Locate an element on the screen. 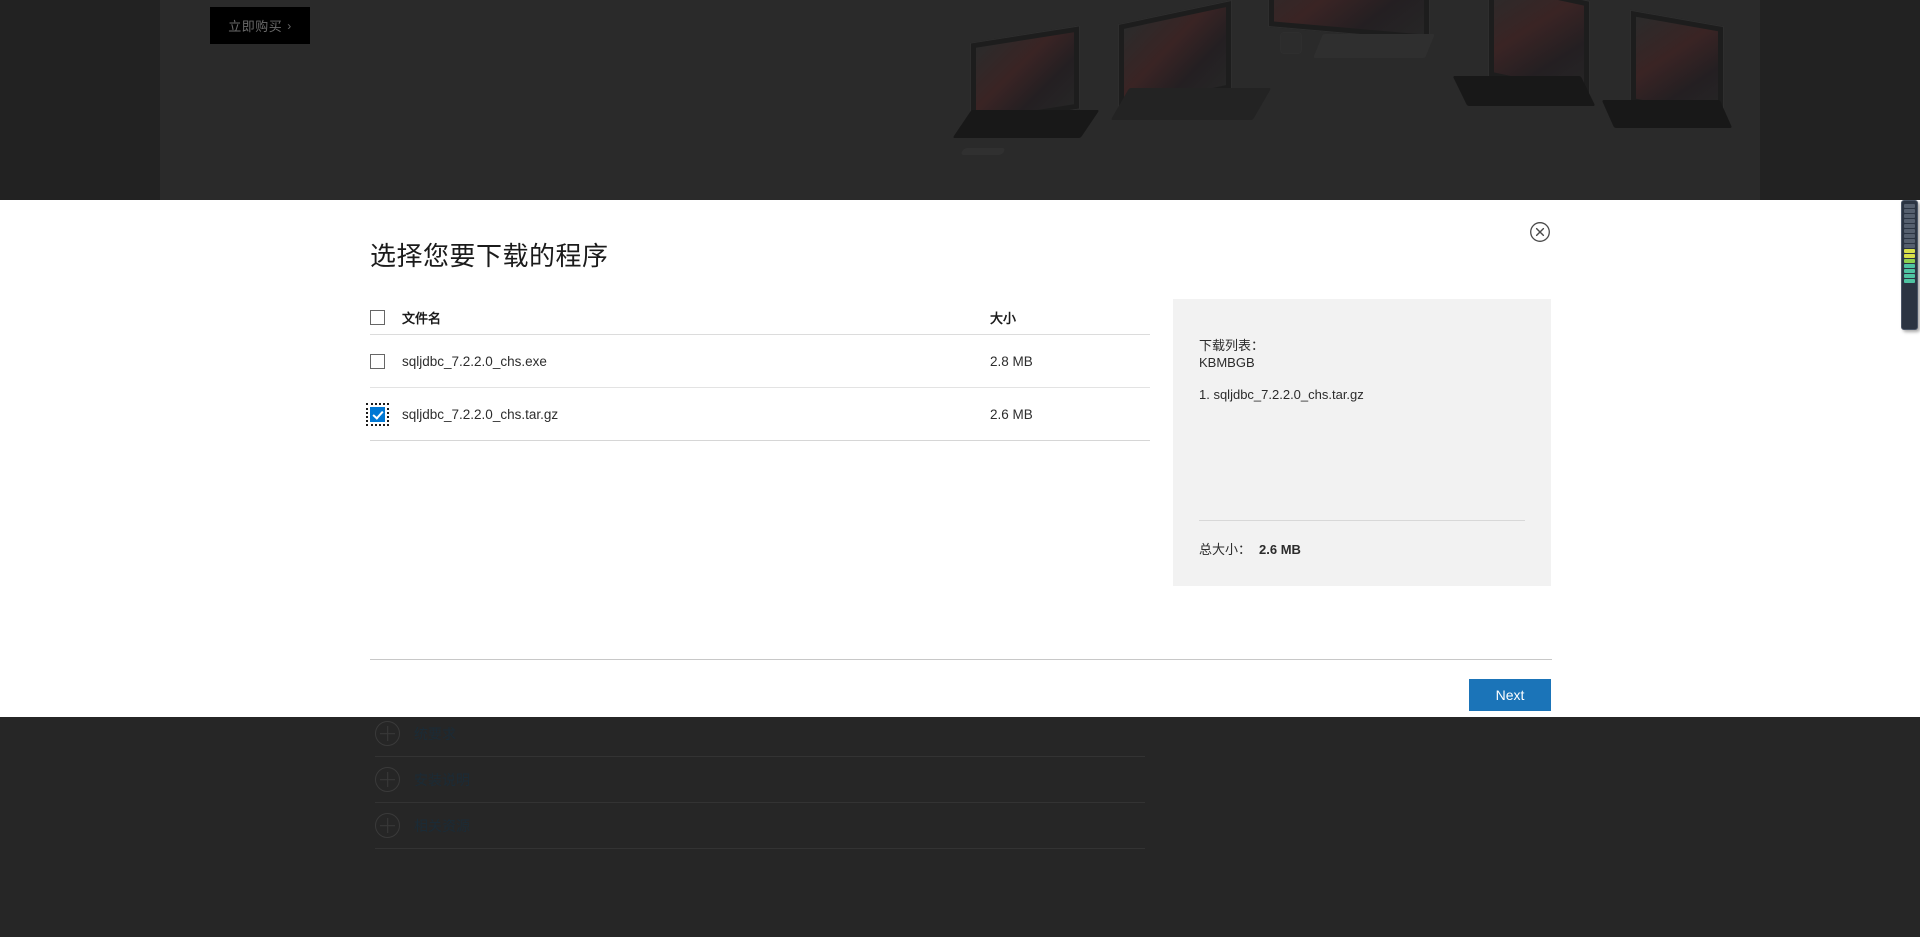 The width and height of the screenshot is (1920, 937). footer-divider is located at coordinates (961, 659).